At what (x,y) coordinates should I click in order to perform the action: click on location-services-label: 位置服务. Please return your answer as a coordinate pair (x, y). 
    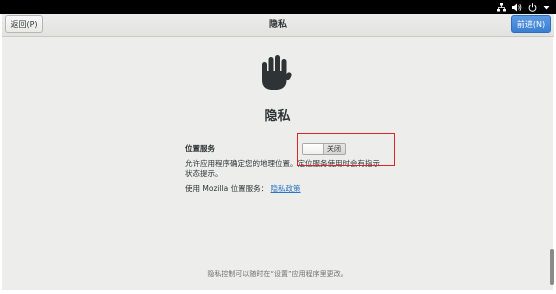
    Looking at the image, I should click on (200, 148).